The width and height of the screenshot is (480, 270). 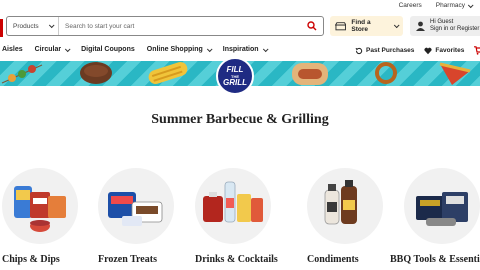 I want to click on pharmacy-label: Pharmacy, so click(x=450, y=5).